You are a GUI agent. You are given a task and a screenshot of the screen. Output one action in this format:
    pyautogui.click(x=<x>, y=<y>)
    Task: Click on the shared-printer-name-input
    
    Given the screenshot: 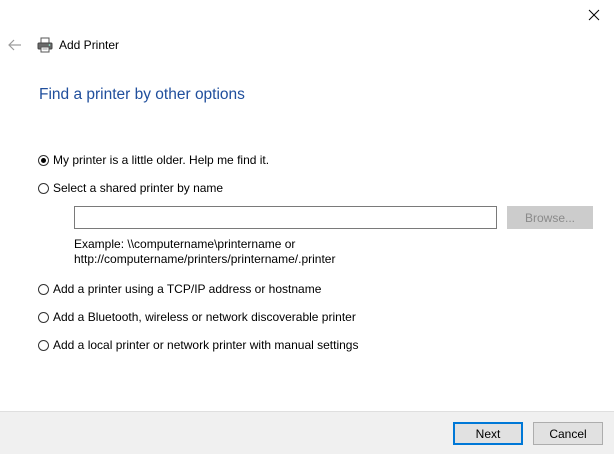 What is the action you would take?
    pyautogui.click(x=285, y=217)
    